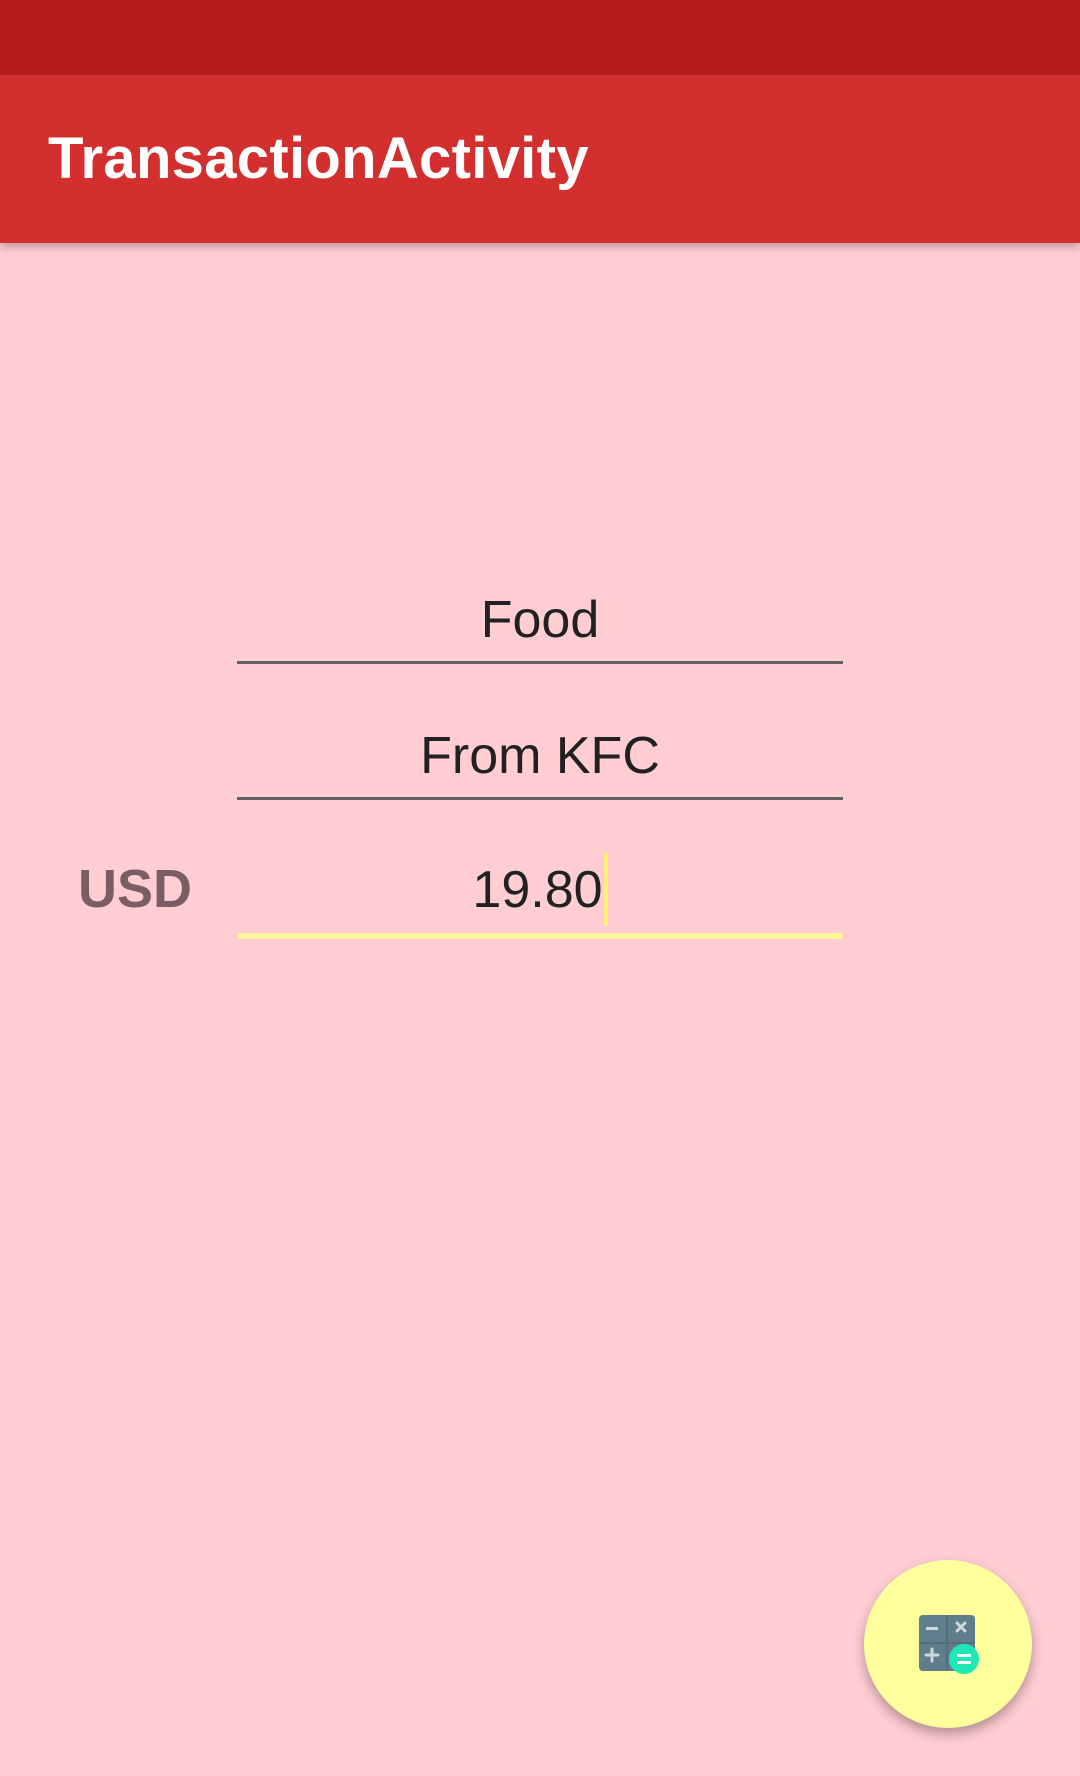 The image size is (1080, 1776). What do you see at coordinates (540, 936) in the screenshot?
I see `amount-underline` at bounding box center [540, 936].